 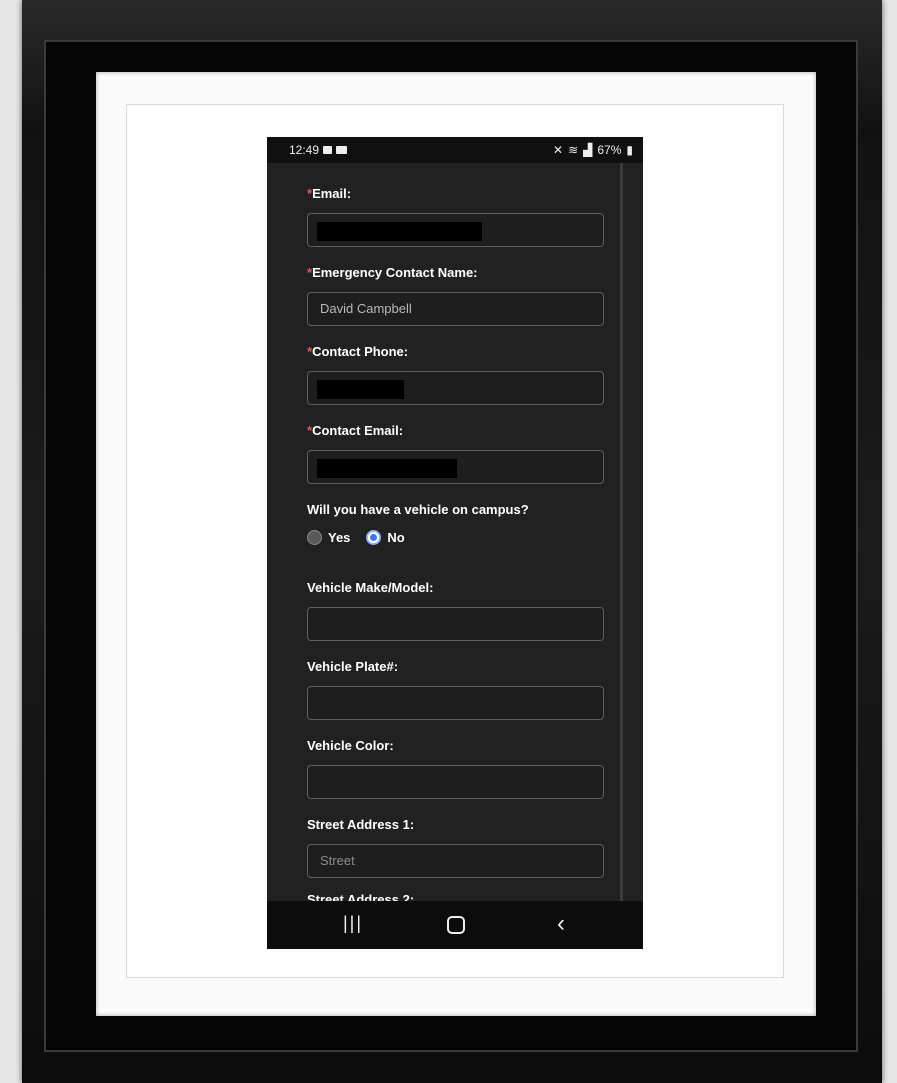 What do you see at coordinates (361, 824) in the screenshot?
I see `street-address-1-label: Street Address 1:` at bounding box center [361, 824].